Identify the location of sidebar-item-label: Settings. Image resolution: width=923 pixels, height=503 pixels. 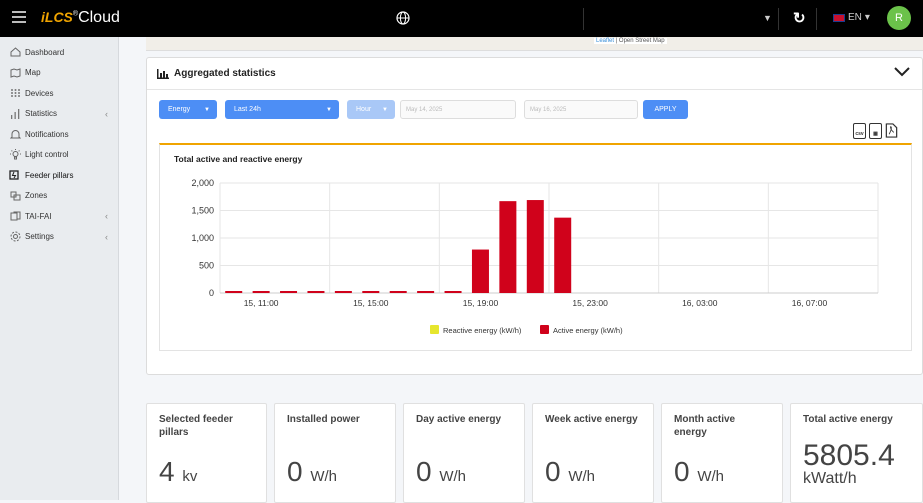
(39, 237).